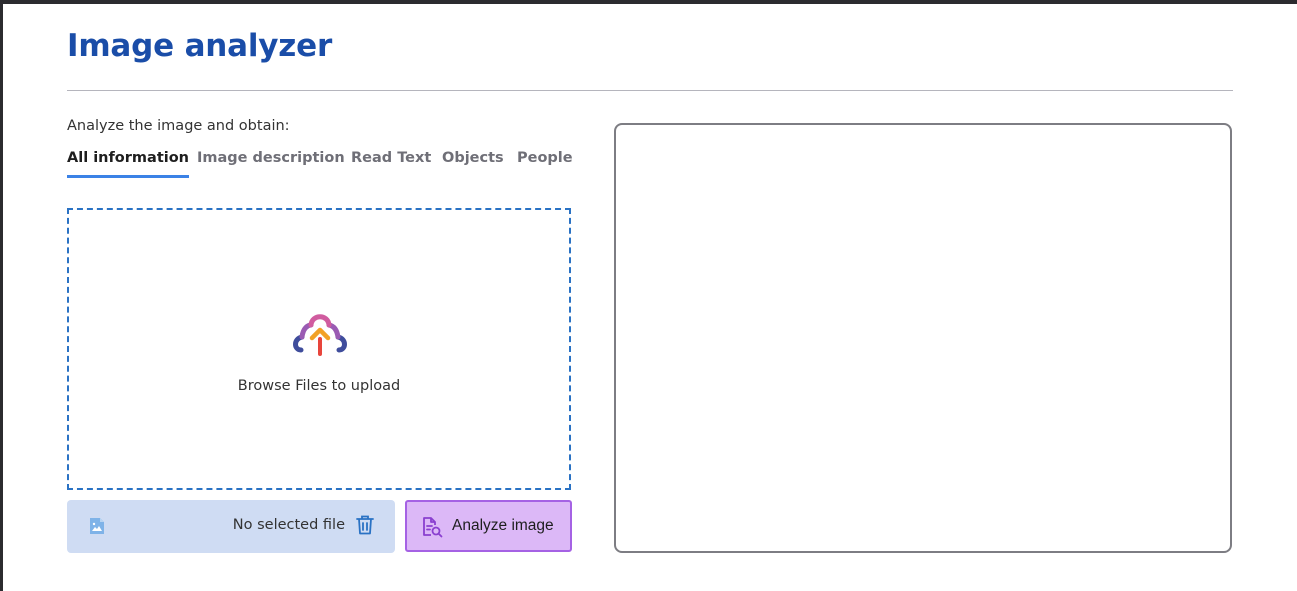 The image size is (1297, 591). Describe the element at coordinates (1, 297) in the screenshot. I see `window-edge` at that location.